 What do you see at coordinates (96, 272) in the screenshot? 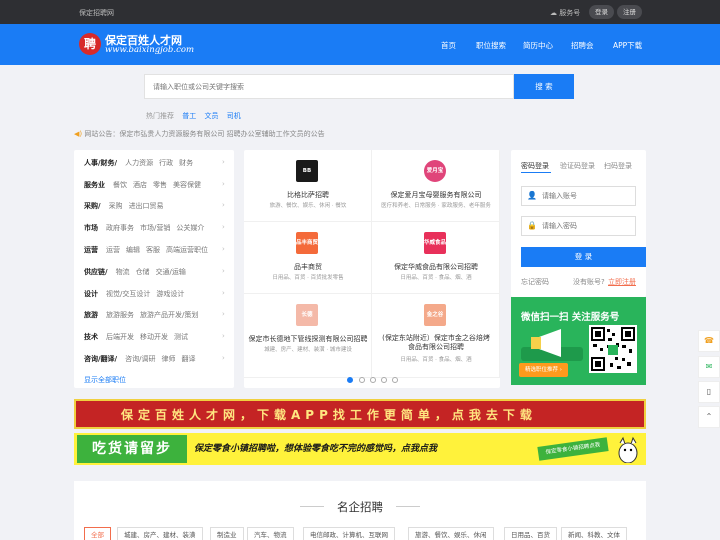
I see `category-head: 供应链/` at bounding box center [96, 272].